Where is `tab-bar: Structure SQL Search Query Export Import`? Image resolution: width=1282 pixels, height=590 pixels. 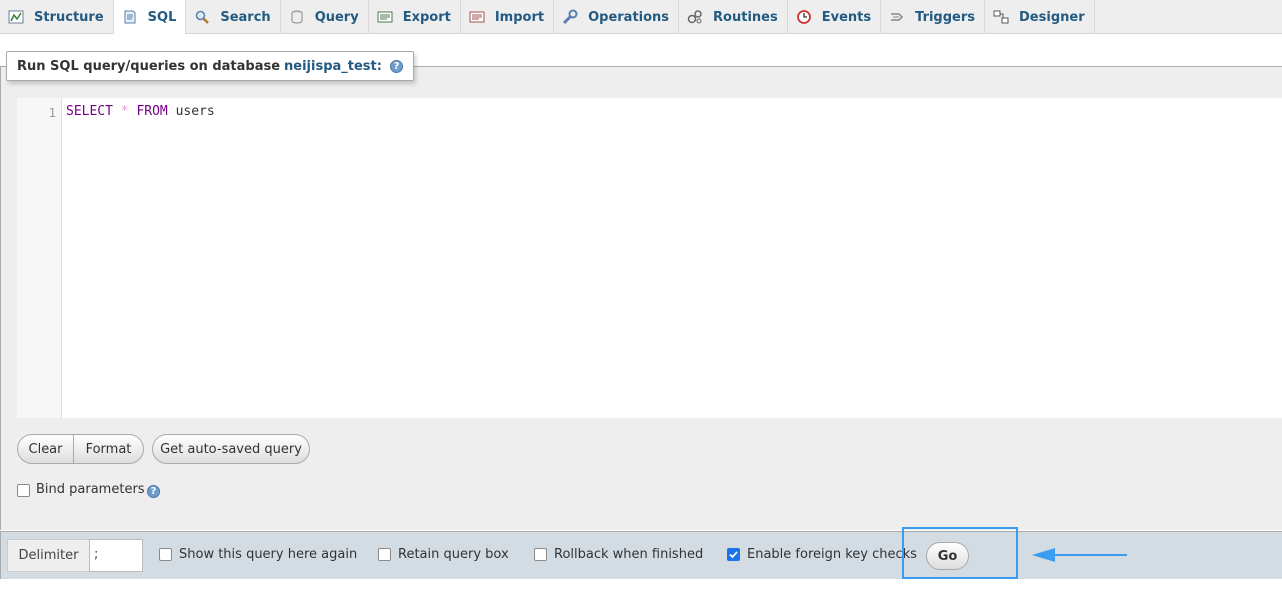 tab-bar: Structure SQL Search Query Export Import is located at coordinates (641, 17).